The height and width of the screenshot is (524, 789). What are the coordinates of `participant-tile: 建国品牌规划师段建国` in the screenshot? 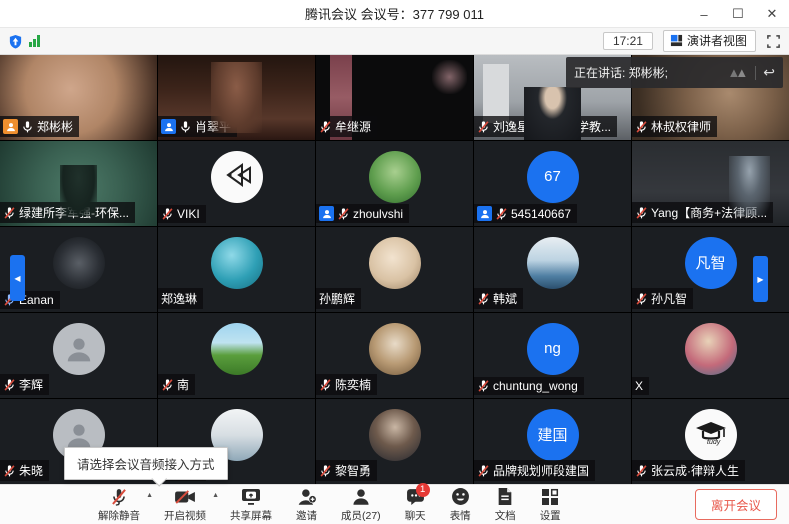 It's located at (552, 441).